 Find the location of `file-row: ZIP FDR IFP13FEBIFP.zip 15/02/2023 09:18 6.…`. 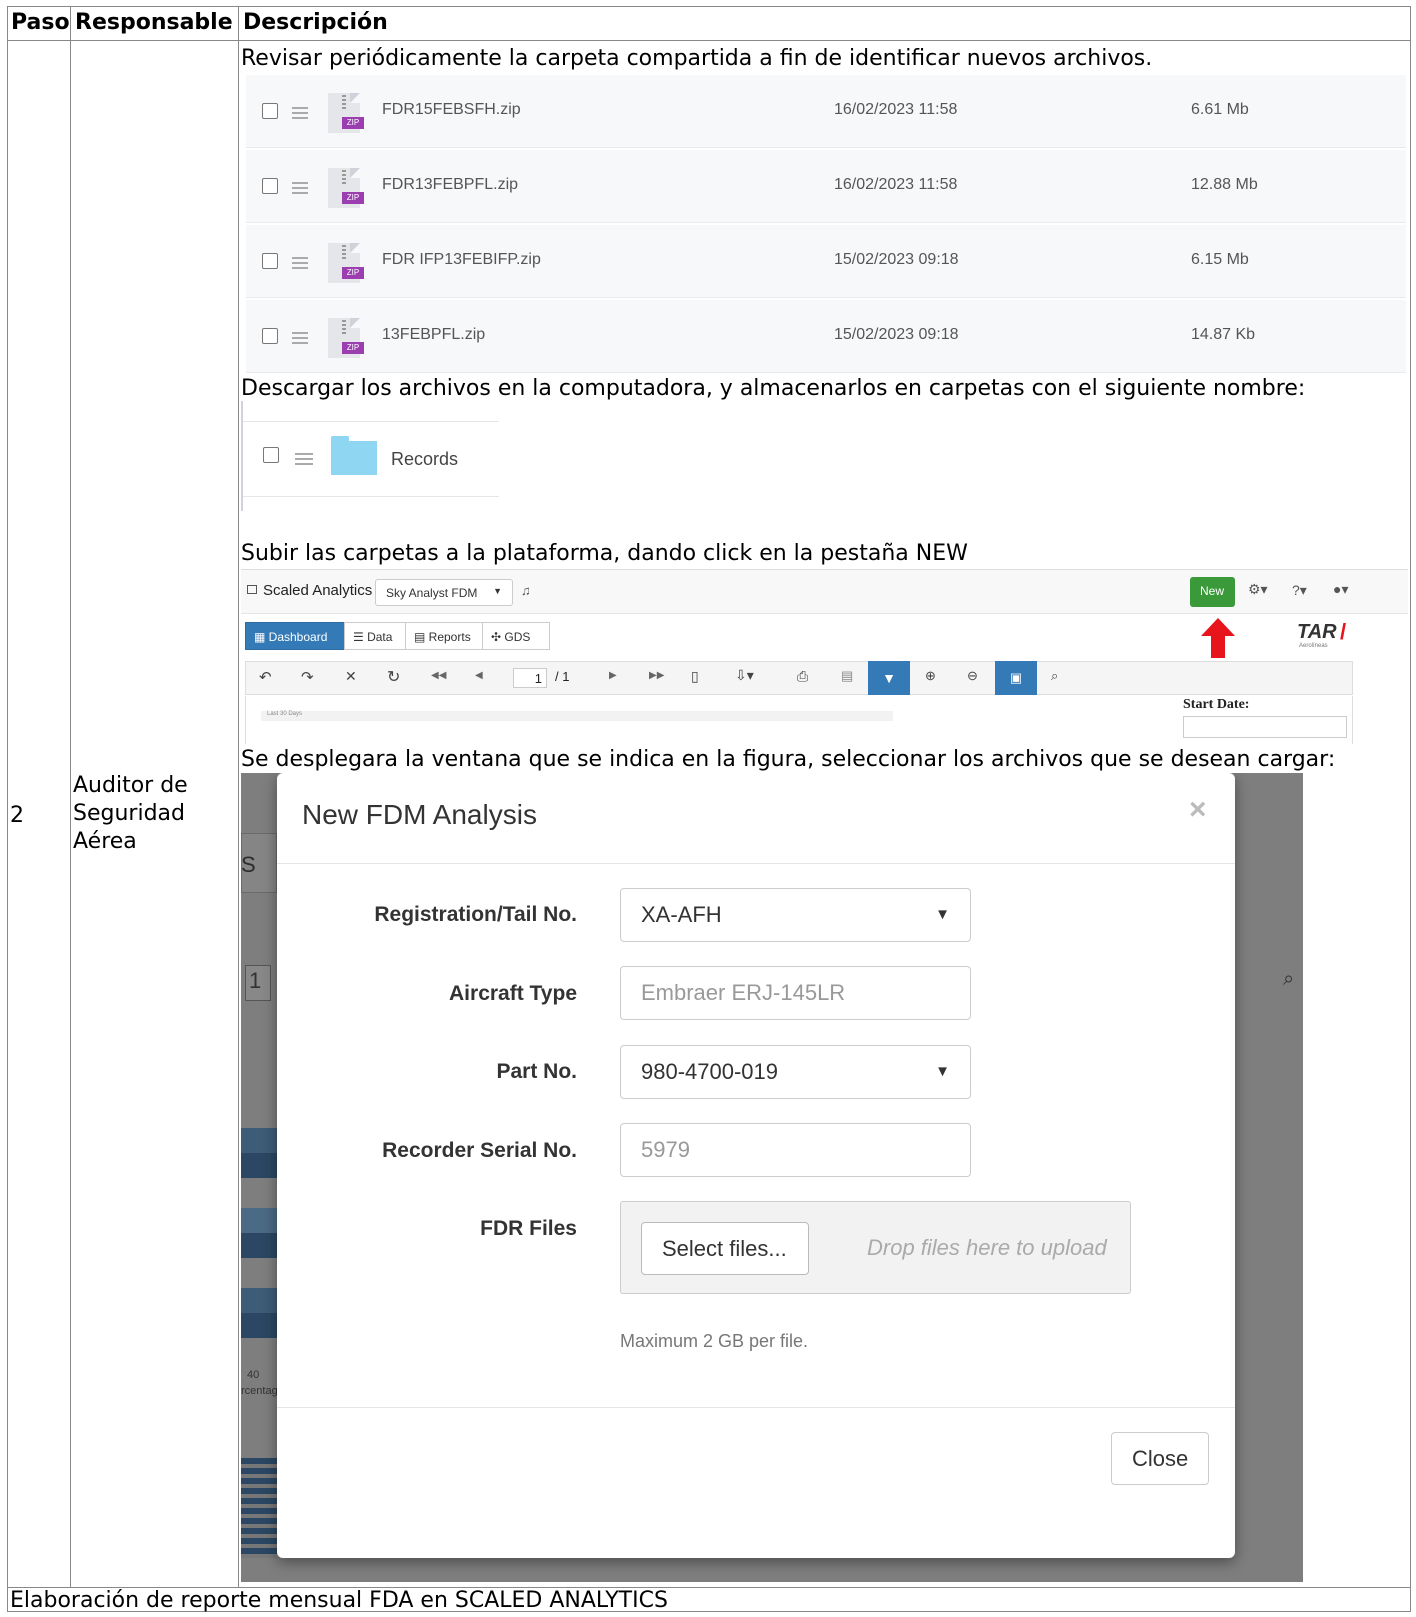

file-row: ZIP FDR IFP13FEBIFP.zip 15/02/2023 09:18 6.… is located at coordinates (826, 261).